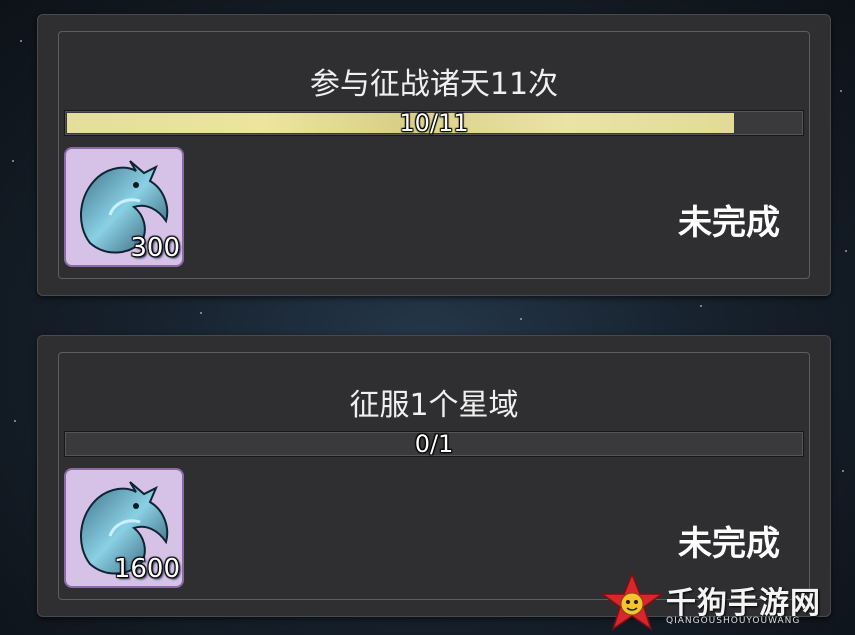  What do you see at coordinates (434, 405) in the screenshot?
I see `quest-title: 征服1个星域` at bounding box center [434, 405].